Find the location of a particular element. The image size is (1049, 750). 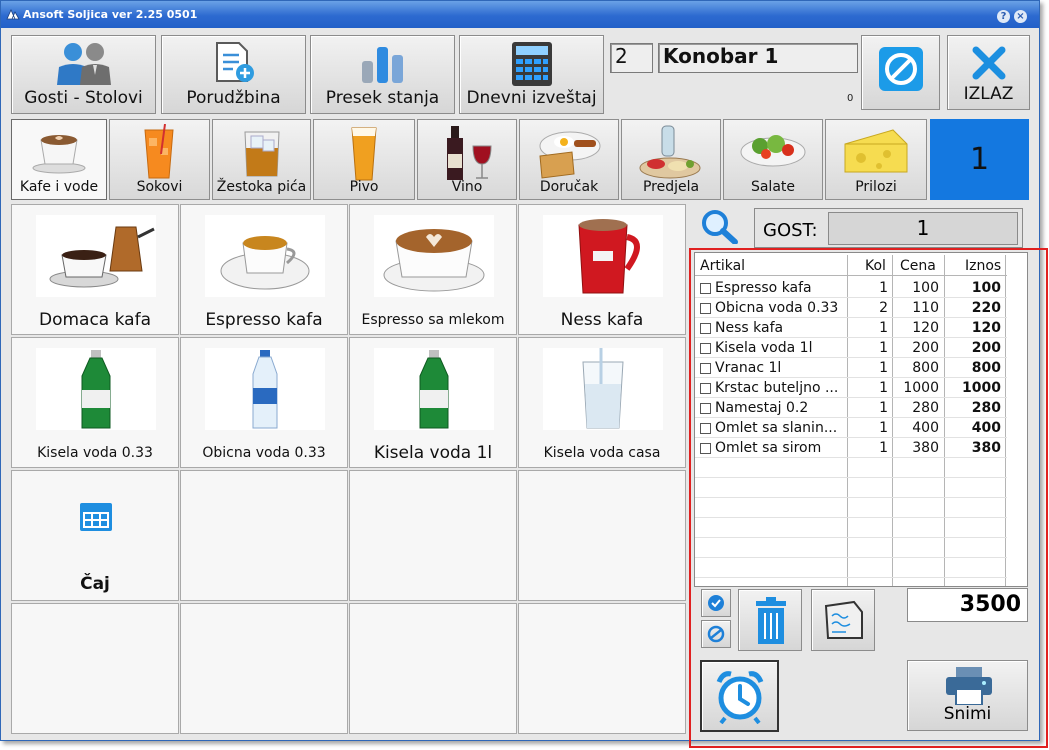

guests-tables-button: Gosti - Stolovi is located at coordinates (83, 74).